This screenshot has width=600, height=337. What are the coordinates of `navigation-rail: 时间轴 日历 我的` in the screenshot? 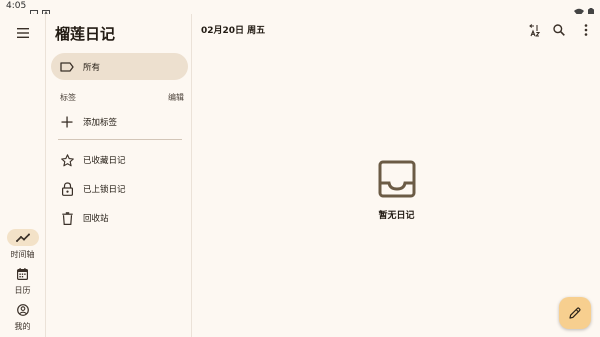 It's located at (22, 175).